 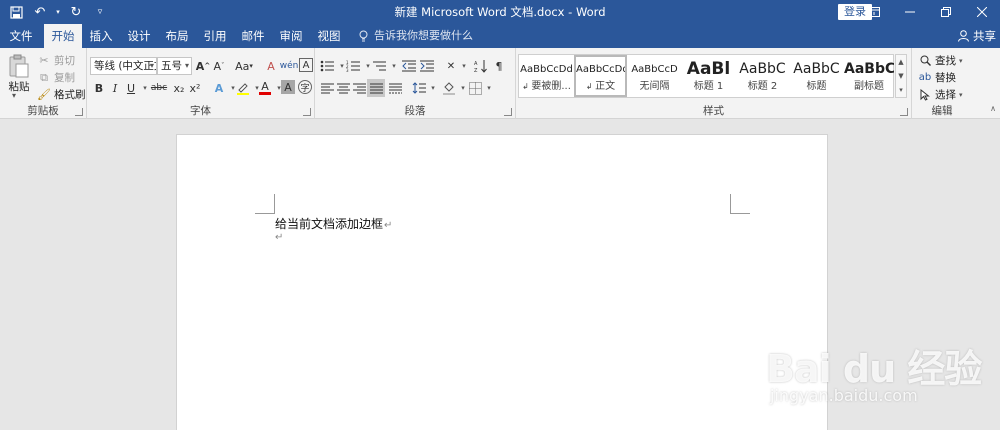 I want to click on tab-mailings: 邮件, so click(x=253, y=36).